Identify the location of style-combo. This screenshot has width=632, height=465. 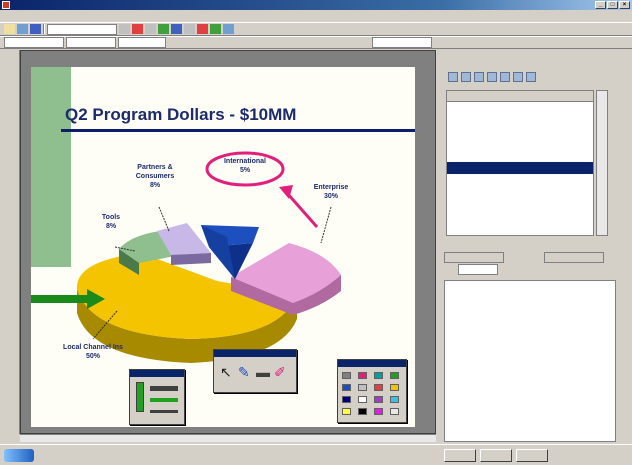
(34, 42).